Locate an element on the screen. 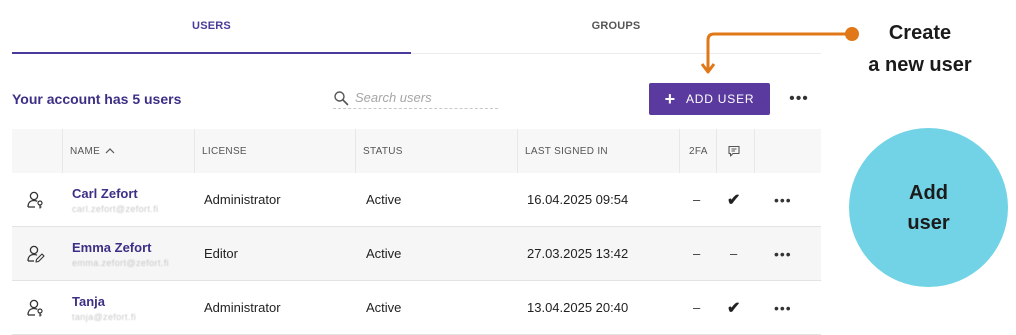 The width and height of the screenshot is (1016, 335). user-name-cell: Carl Zefort carl.zefort@zefort.fi is located at coordinates (115, 199).